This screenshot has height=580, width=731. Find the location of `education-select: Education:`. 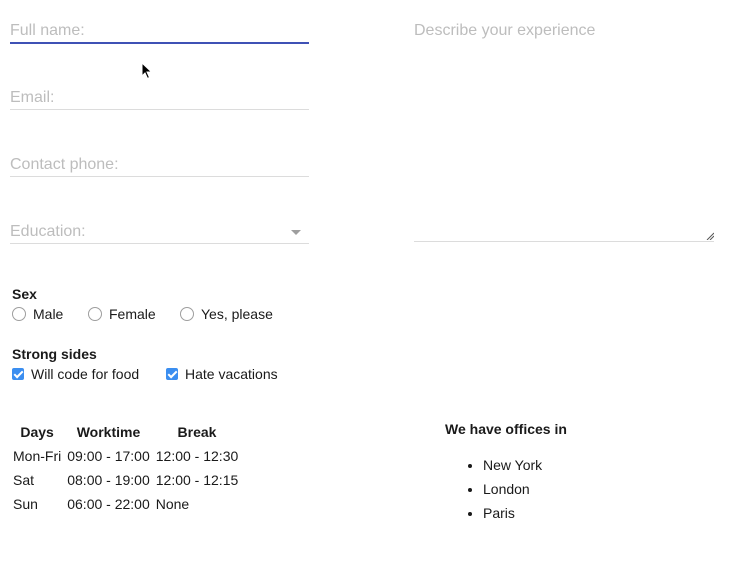

education-select: Education: is located at coordinates (159, 233).